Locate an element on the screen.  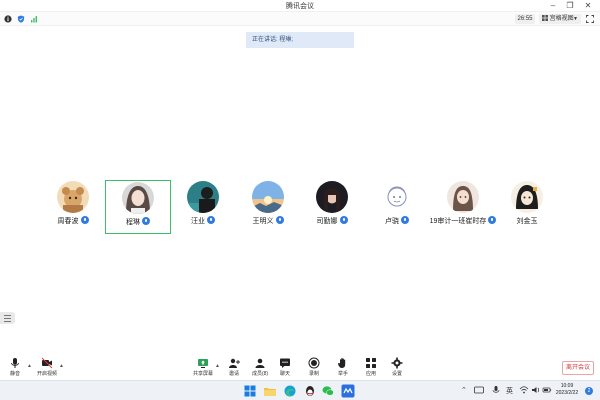
tray-overflow-chevron-icon: ⌃ is located at coordinates (464, 390).